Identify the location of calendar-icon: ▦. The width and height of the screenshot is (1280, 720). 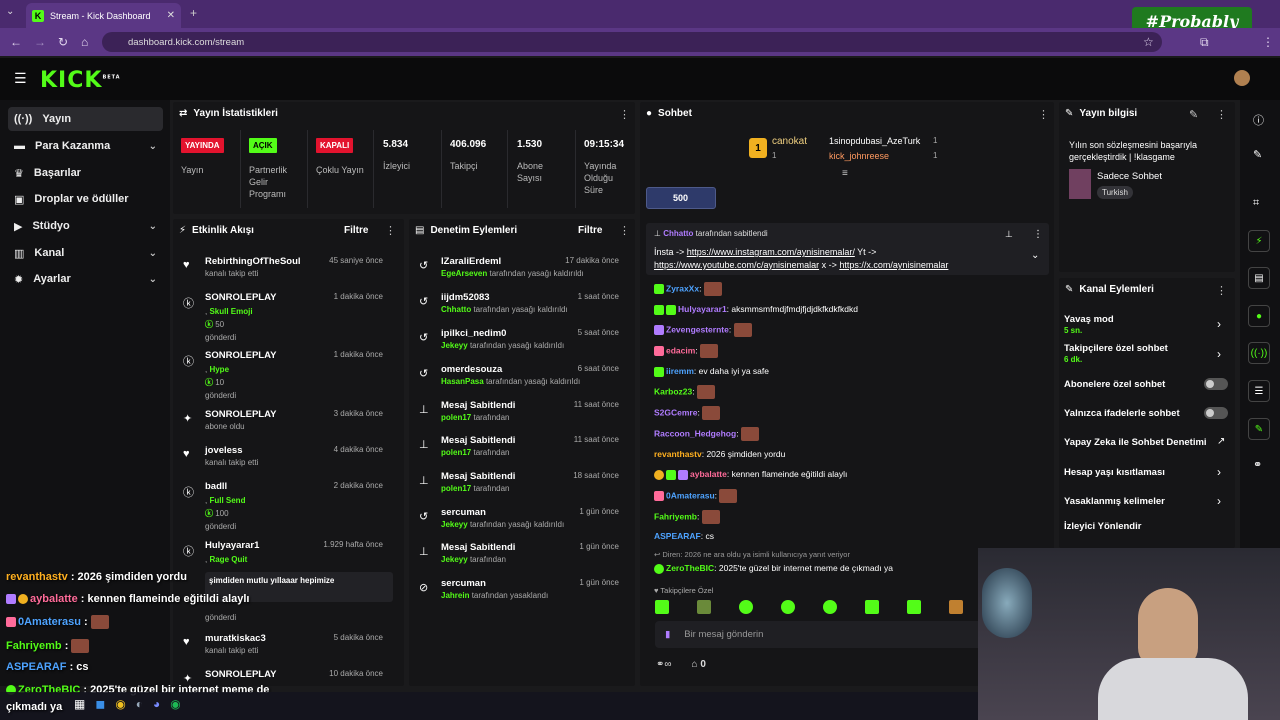
(79, 704).